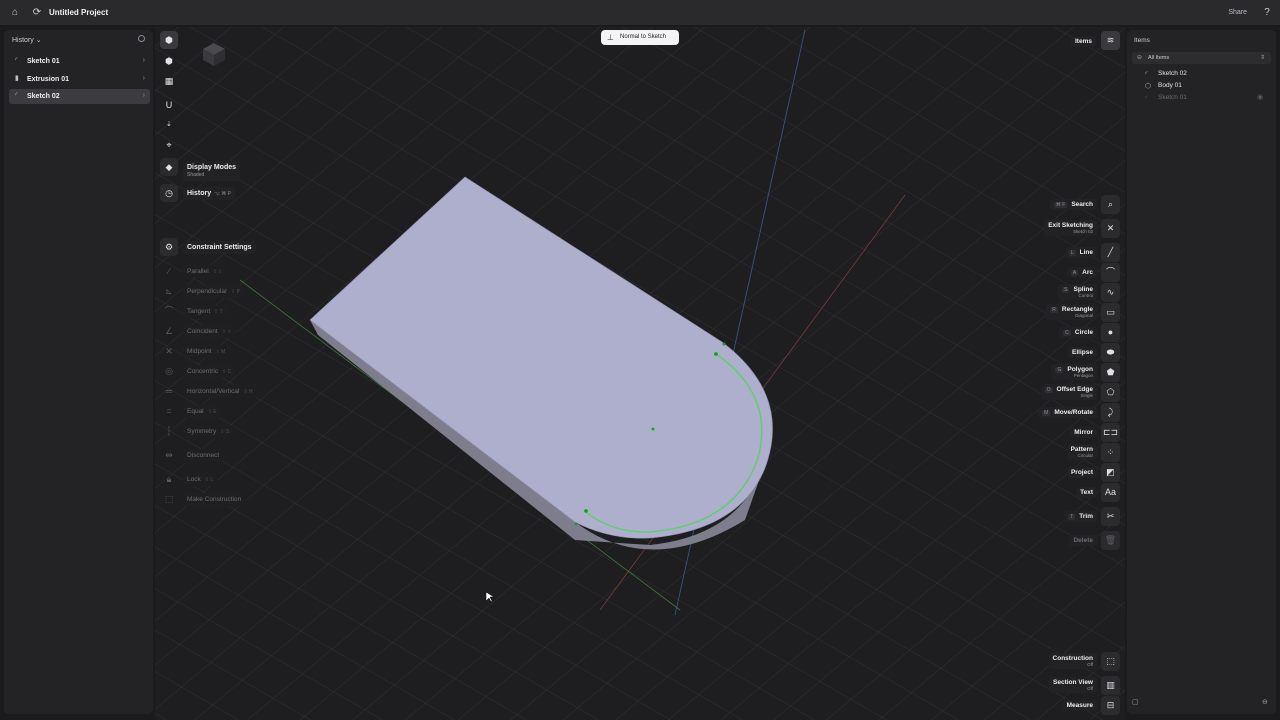  What do you see at coordinates (205, 311) in the screenshot?
I see `constraint-tangent: Tangent ⇧ T` at bounding box center [205, 311].